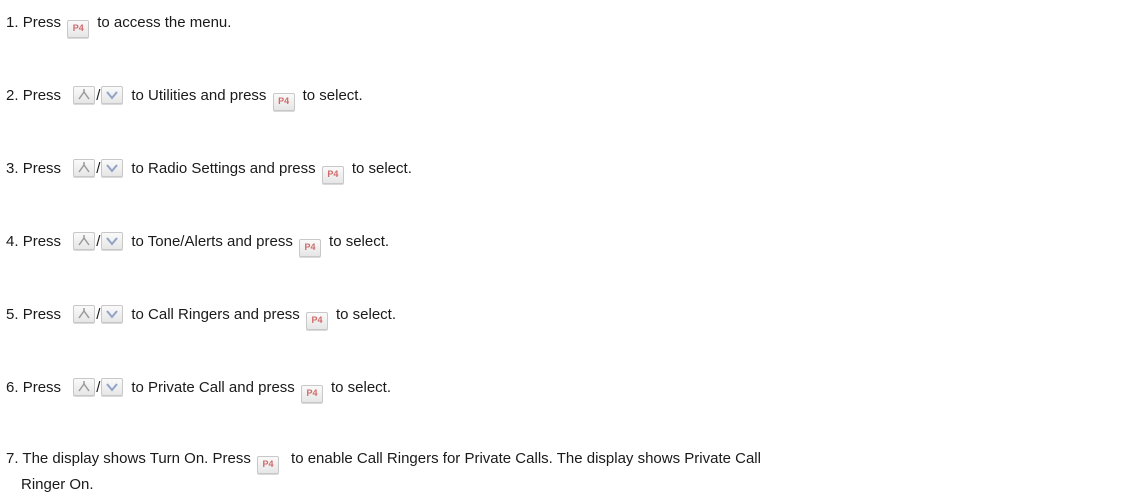  What do you see at coordinates (199, 95) in the screenshot?
I see `step-text: to Utilities and press` at bounding box center [199, 95].